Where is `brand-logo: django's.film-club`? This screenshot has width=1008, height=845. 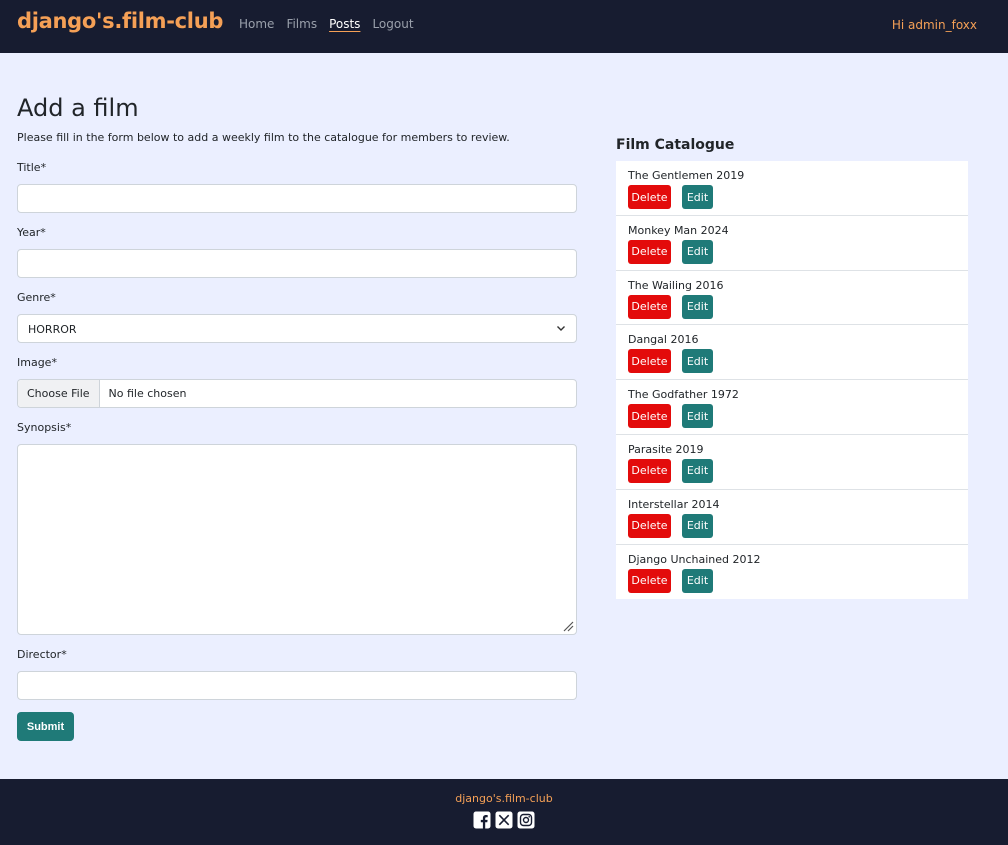
brand-logo: django's.film-club is located at coordinates (120, 21).